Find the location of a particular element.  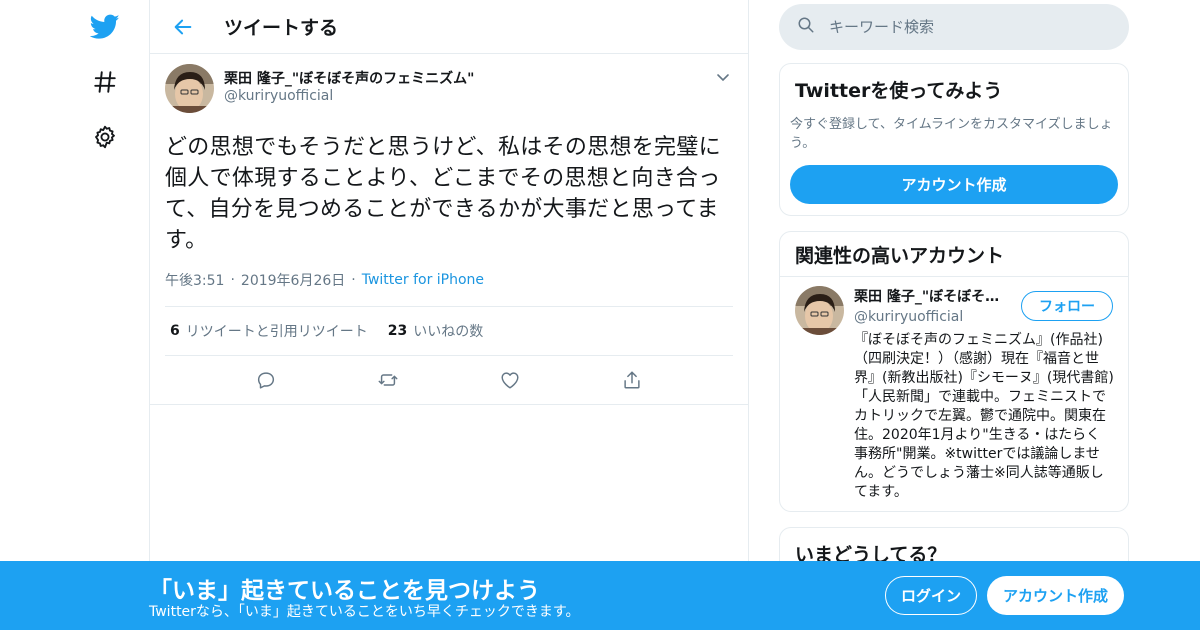

retweets-label: リツイートと引用リツイート is located at coordinates (276, 332).